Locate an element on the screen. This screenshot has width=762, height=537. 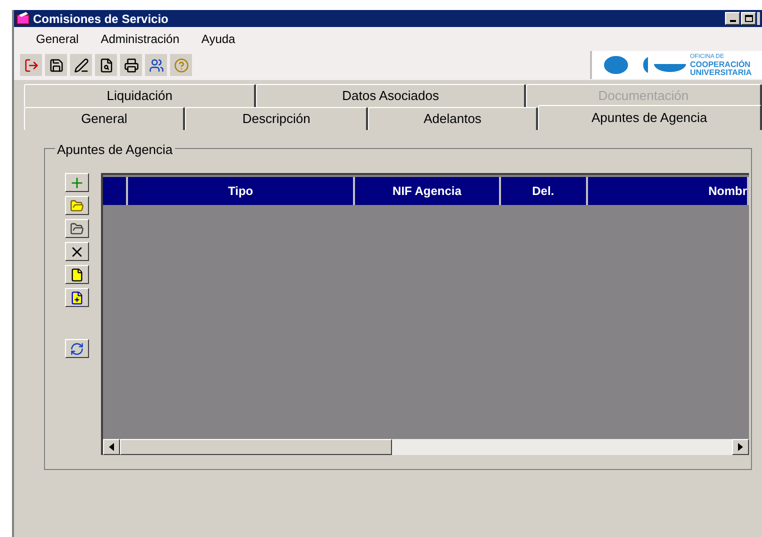
tab: Liquidación is located at coordinates (140, 95).